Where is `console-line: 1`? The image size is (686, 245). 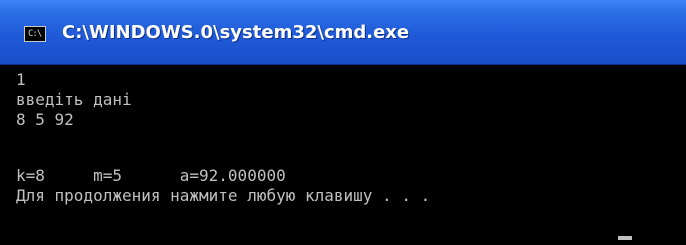
console-line: 1 is located at coordinates (21, 79).